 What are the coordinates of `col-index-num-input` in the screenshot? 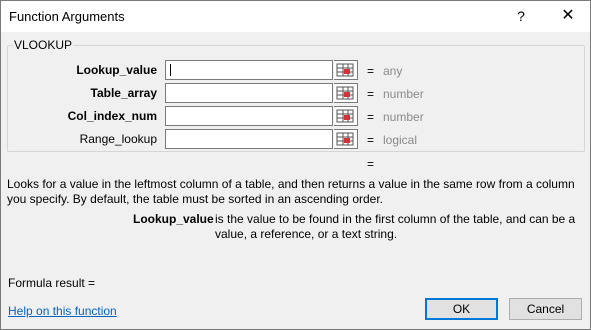 It's located at (249, 116).